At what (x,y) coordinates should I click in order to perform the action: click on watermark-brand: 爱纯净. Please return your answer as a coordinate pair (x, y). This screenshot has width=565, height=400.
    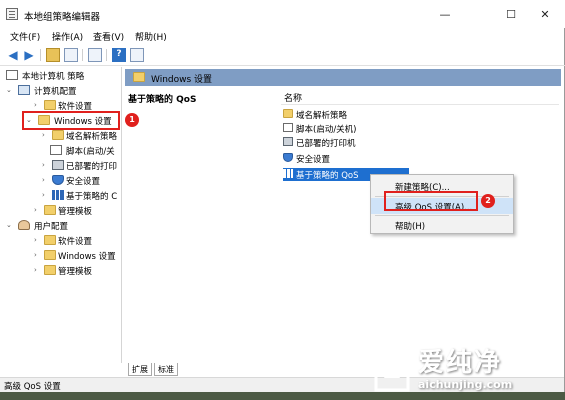
    Looking at the image, I should click on (460, 363).